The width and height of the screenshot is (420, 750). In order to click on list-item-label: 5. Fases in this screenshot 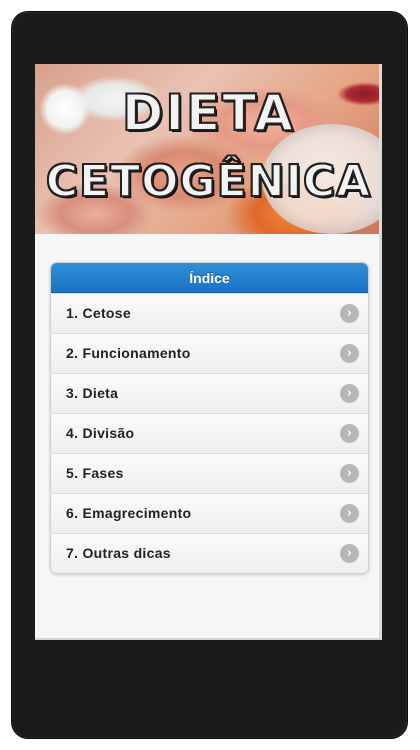, I will do `click(95, 473)`.